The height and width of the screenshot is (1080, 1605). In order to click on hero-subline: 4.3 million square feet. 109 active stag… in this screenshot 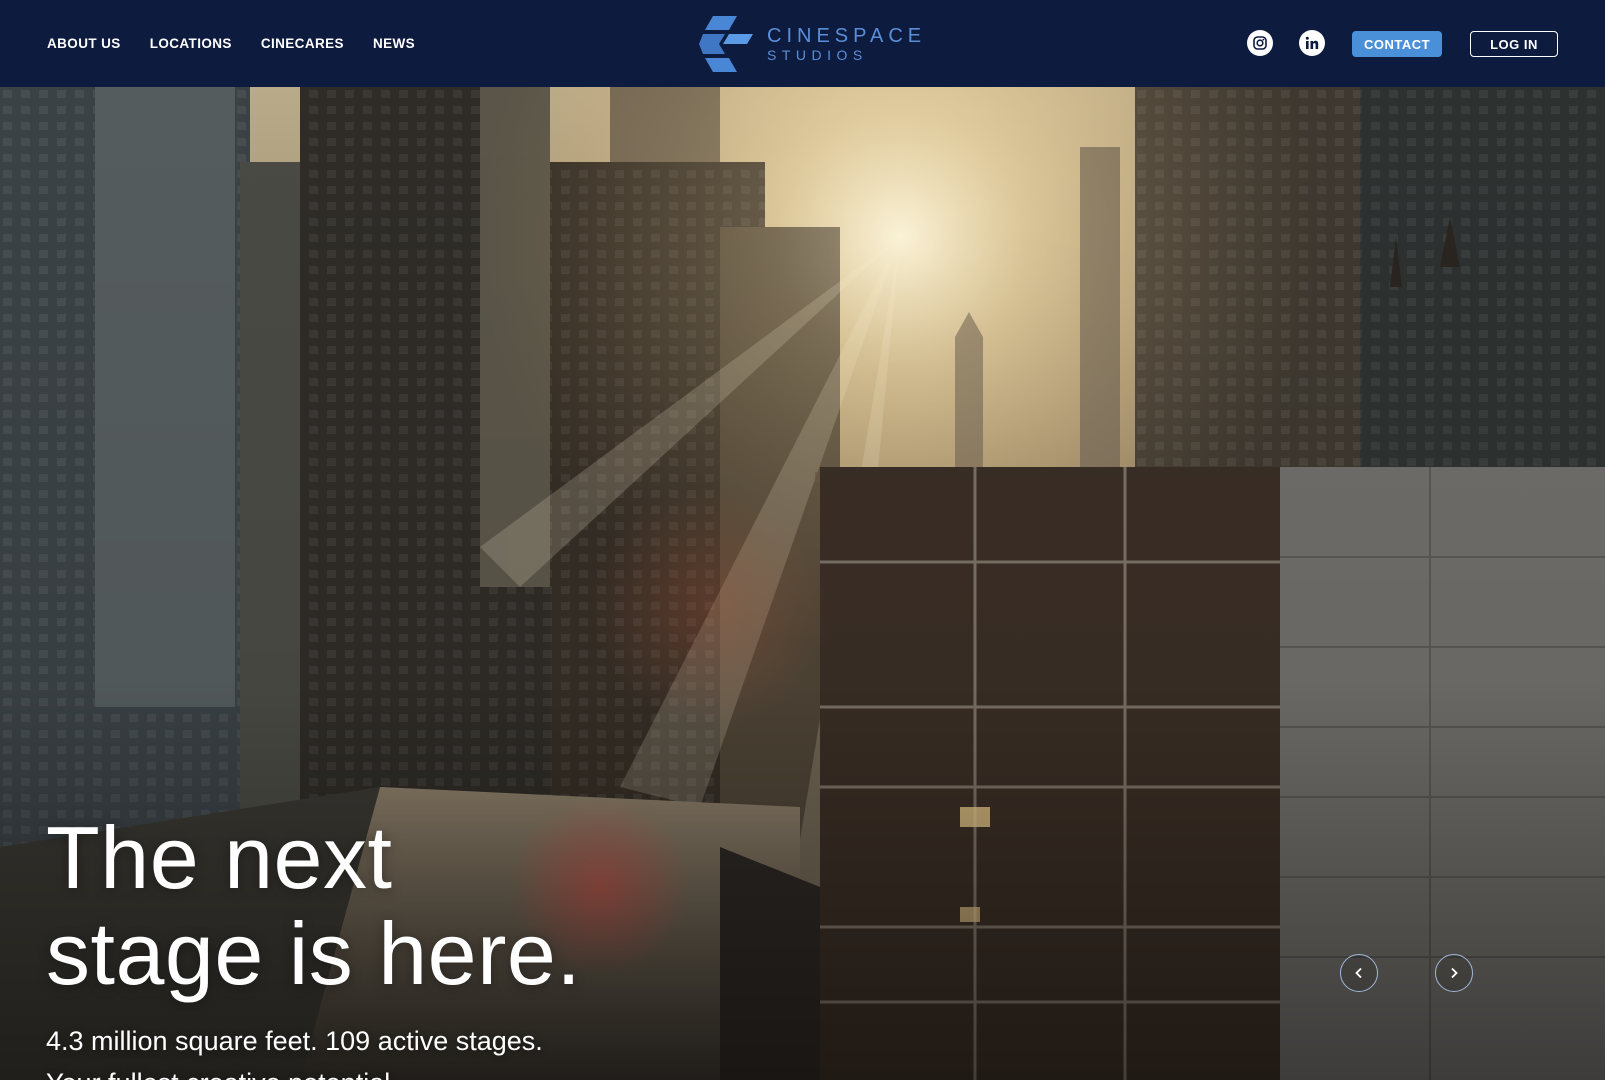, I will do `click(294, 1050)`.